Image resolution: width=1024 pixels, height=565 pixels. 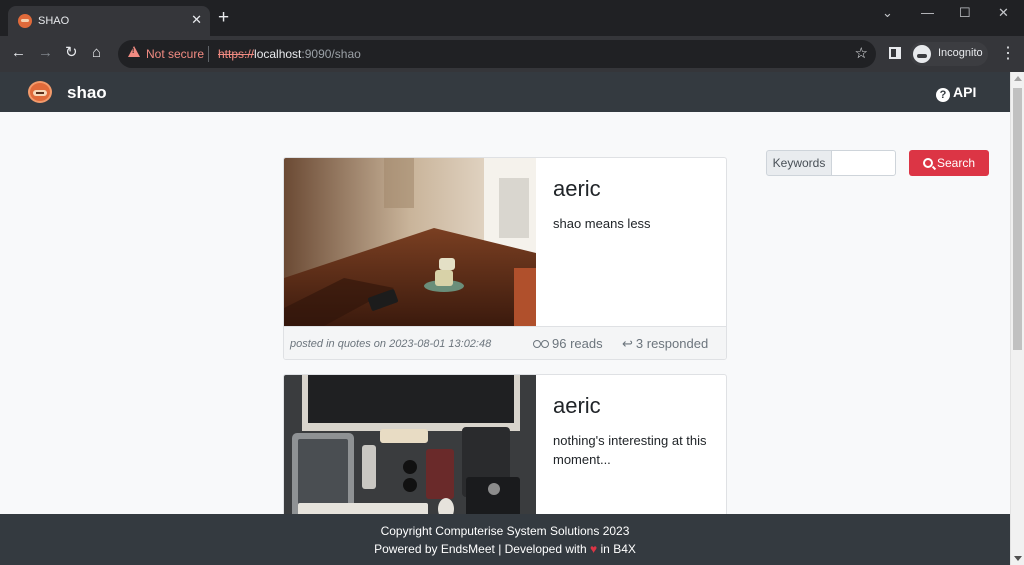 What do you see at coordinates (480, 549) in the screenshot?
I see `powered-by-prefix: Powered by EndsMeet | Developed with` at bounding box center [480, 549].